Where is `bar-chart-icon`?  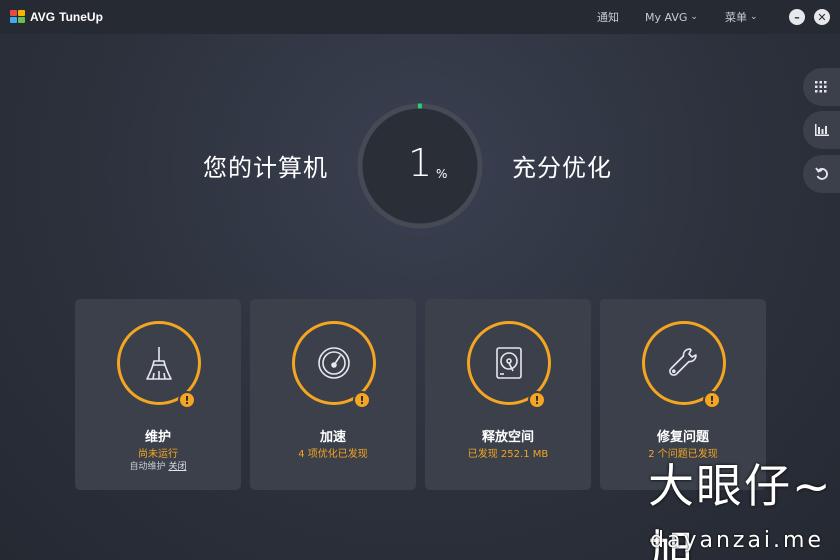 bar-chart-icon is located at coordinates (822, 130).